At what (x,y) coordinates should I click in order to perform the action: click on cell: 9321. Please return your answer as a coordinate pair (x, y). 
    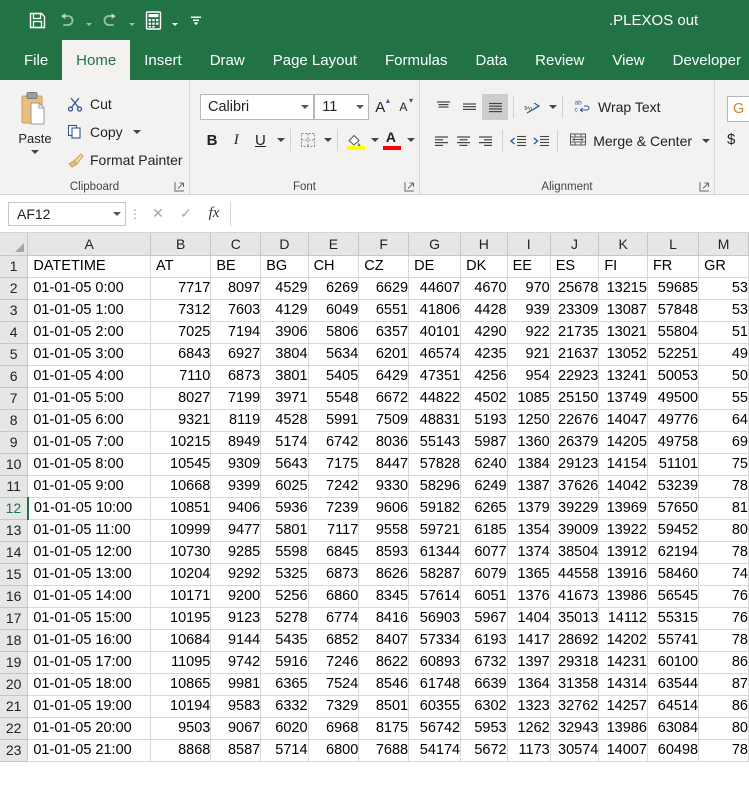
    Looking at the image, I should click on (181, 420).